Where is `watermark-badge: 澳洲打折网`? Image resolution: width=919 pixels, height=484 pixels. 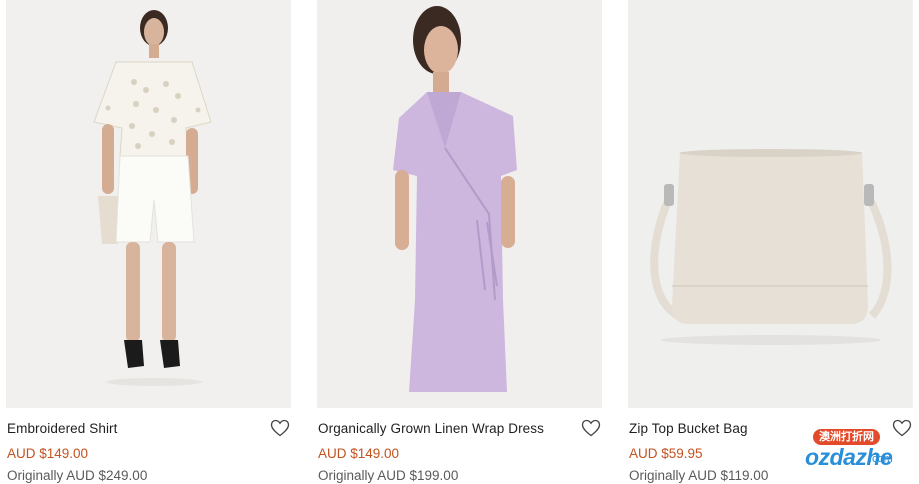
watermark-badge: 澳洲打折网 is located at coordinates (846, 437).